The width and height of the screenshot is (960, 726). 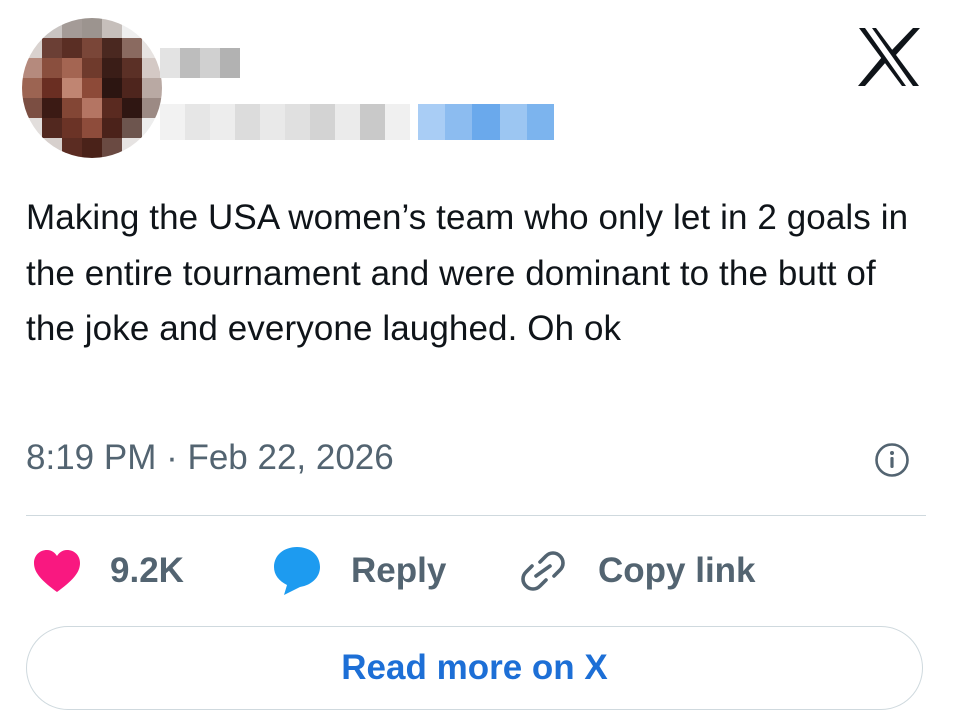 What do you see at coordinates (889, 57) in the screenshot?
I see `x-logo-icon` at bounding box center [889, 57].